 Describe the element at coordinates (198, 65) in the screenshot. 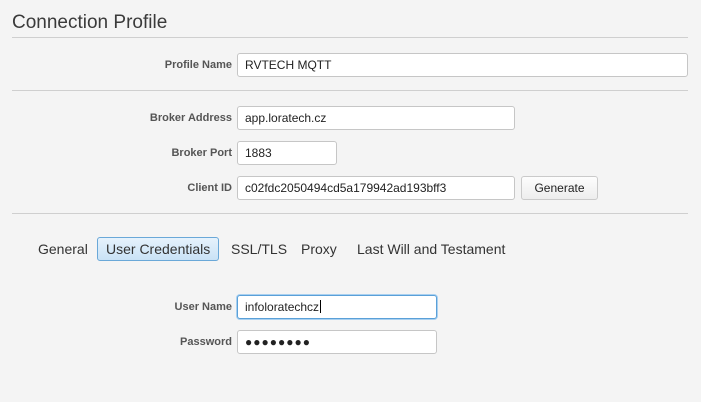

I see `profile-name-label: Profile Name` at that location.